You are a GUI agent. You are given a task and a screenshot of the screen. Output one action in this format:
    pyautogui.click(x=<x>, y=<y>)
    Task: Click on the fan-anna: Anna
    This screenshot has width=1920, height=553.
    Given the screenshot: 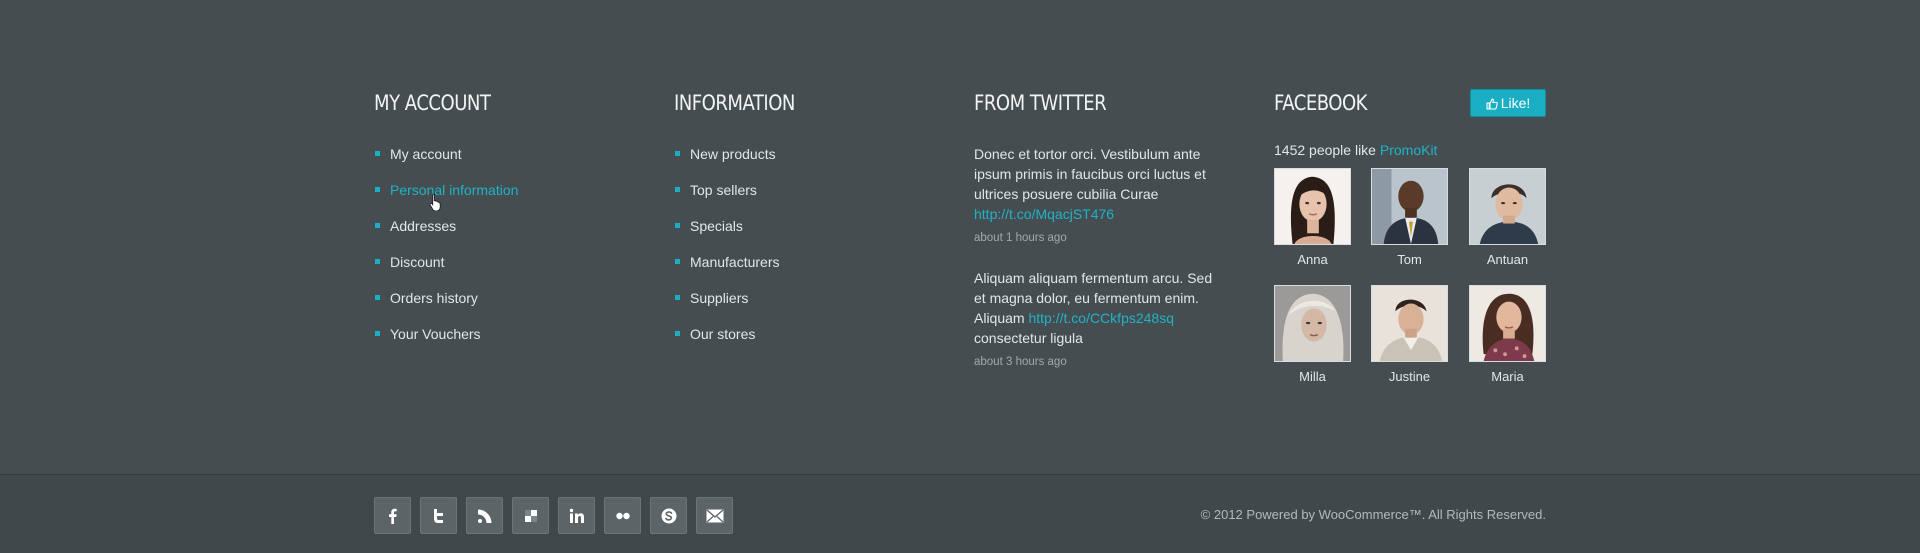 What is the action you would take?
    pyautogui.click(x=1312, y=218)
    